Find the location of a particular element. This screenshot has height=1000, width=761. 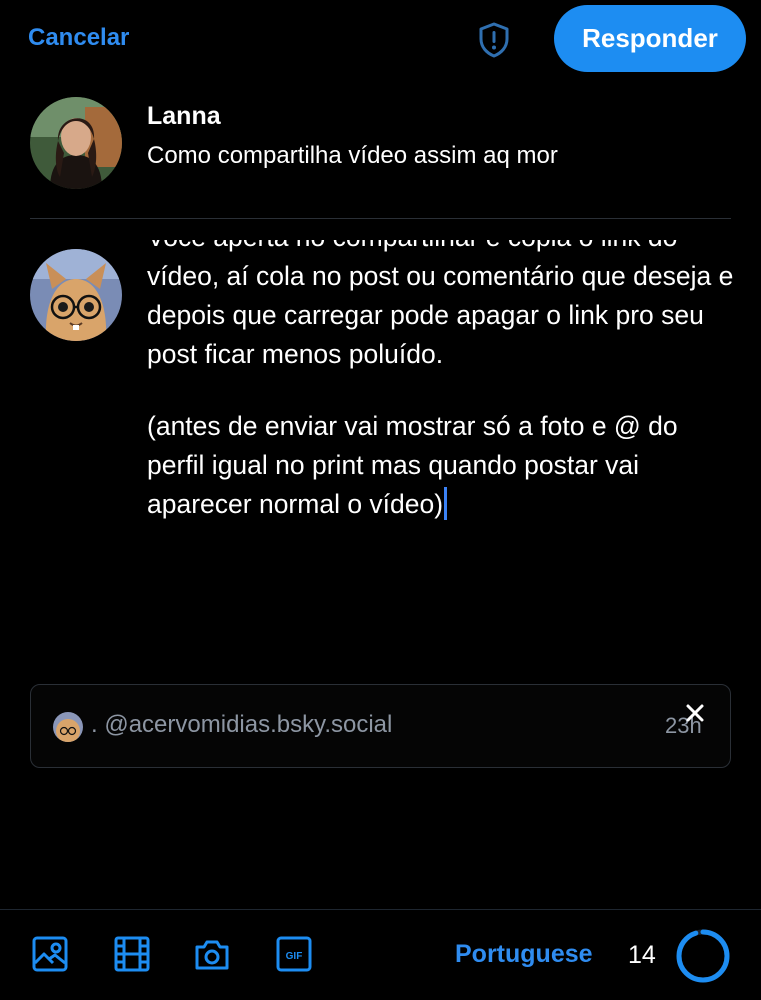

character-limit-ring is located at coordinates (703, 956).